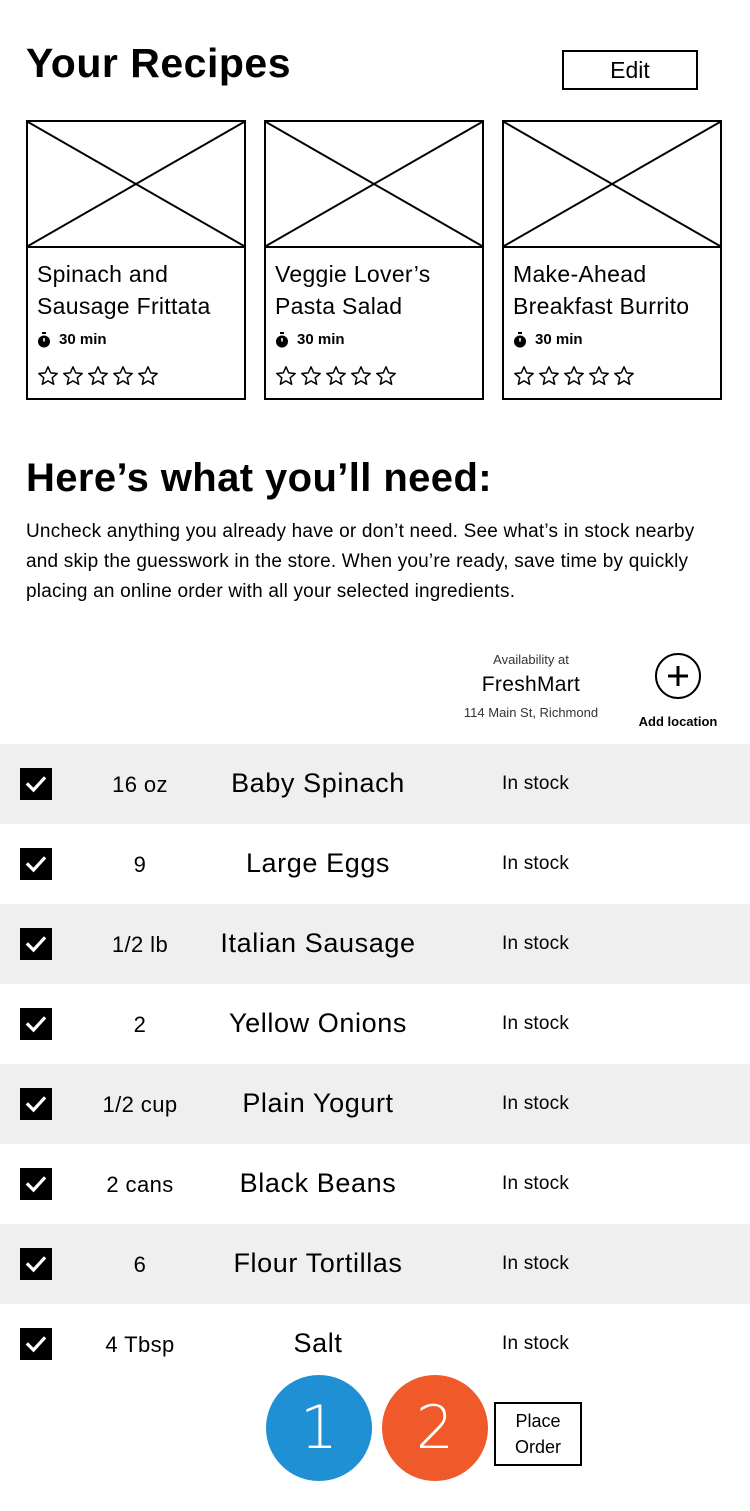  I want to click on ingredient-name: Yellow Onions, so click(318, 1023).